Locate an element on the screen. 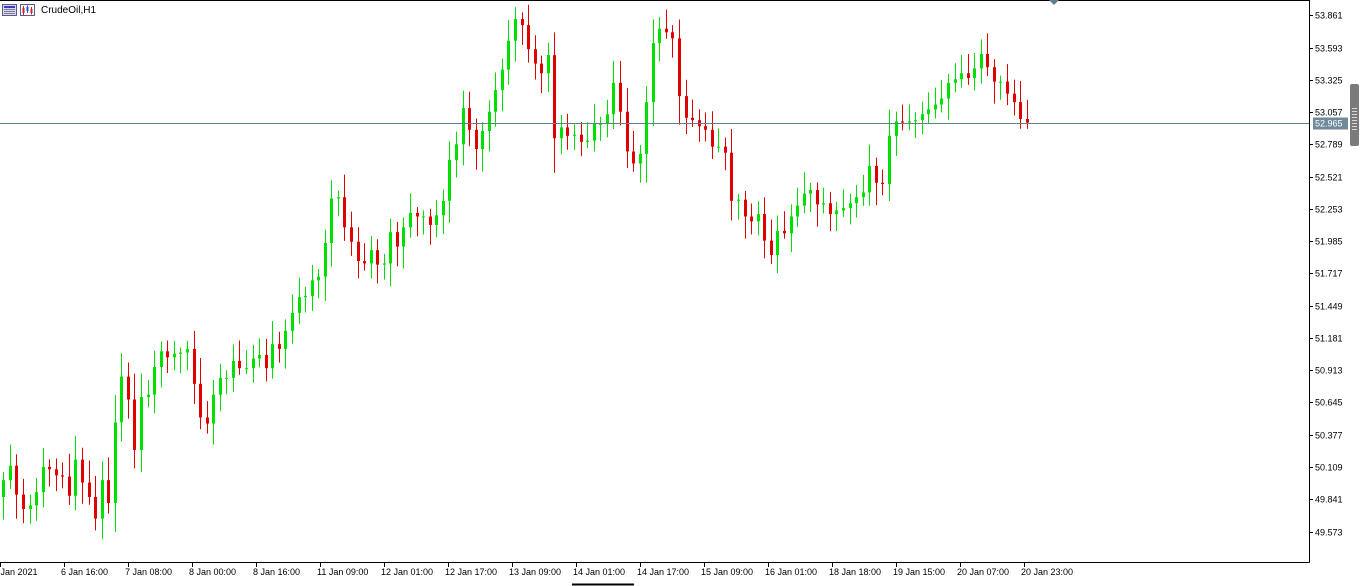  x-tick-label: 11 Jan 09:00 is located at coordinates (342, 572).